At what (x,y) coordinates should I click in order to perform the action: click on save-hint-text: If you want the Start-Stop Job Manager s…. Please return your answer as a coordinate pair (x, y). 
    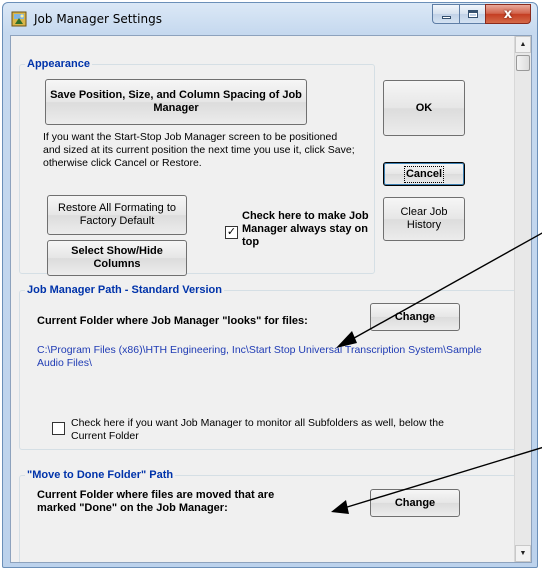
    Looking at the image, I should click on (199, 150).